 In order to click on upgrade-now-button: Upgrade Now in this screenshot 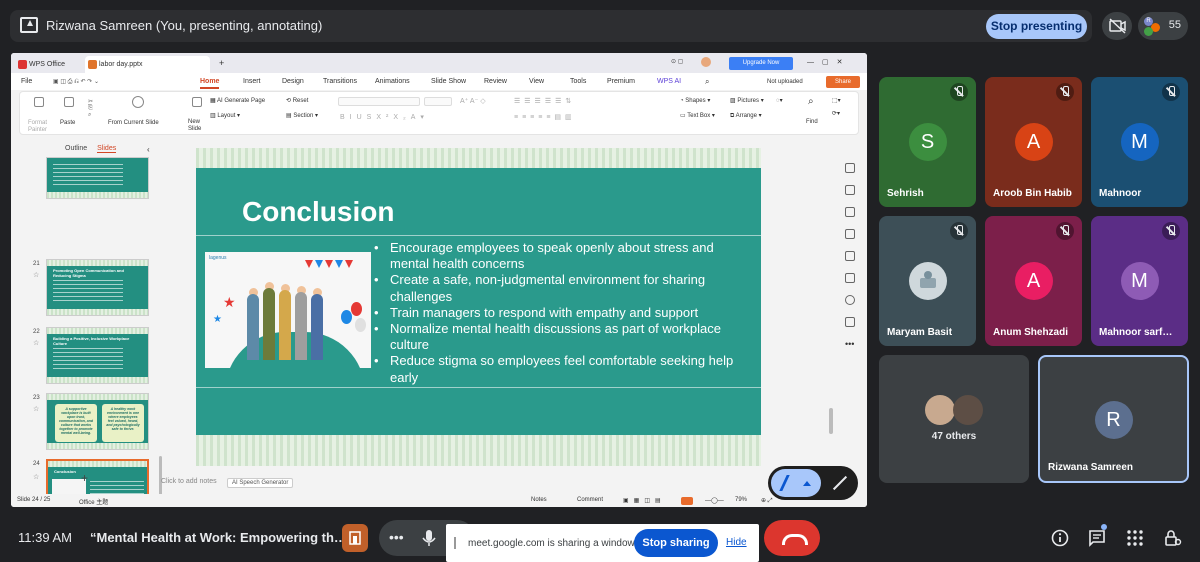, I will do `click(761, 63)`.